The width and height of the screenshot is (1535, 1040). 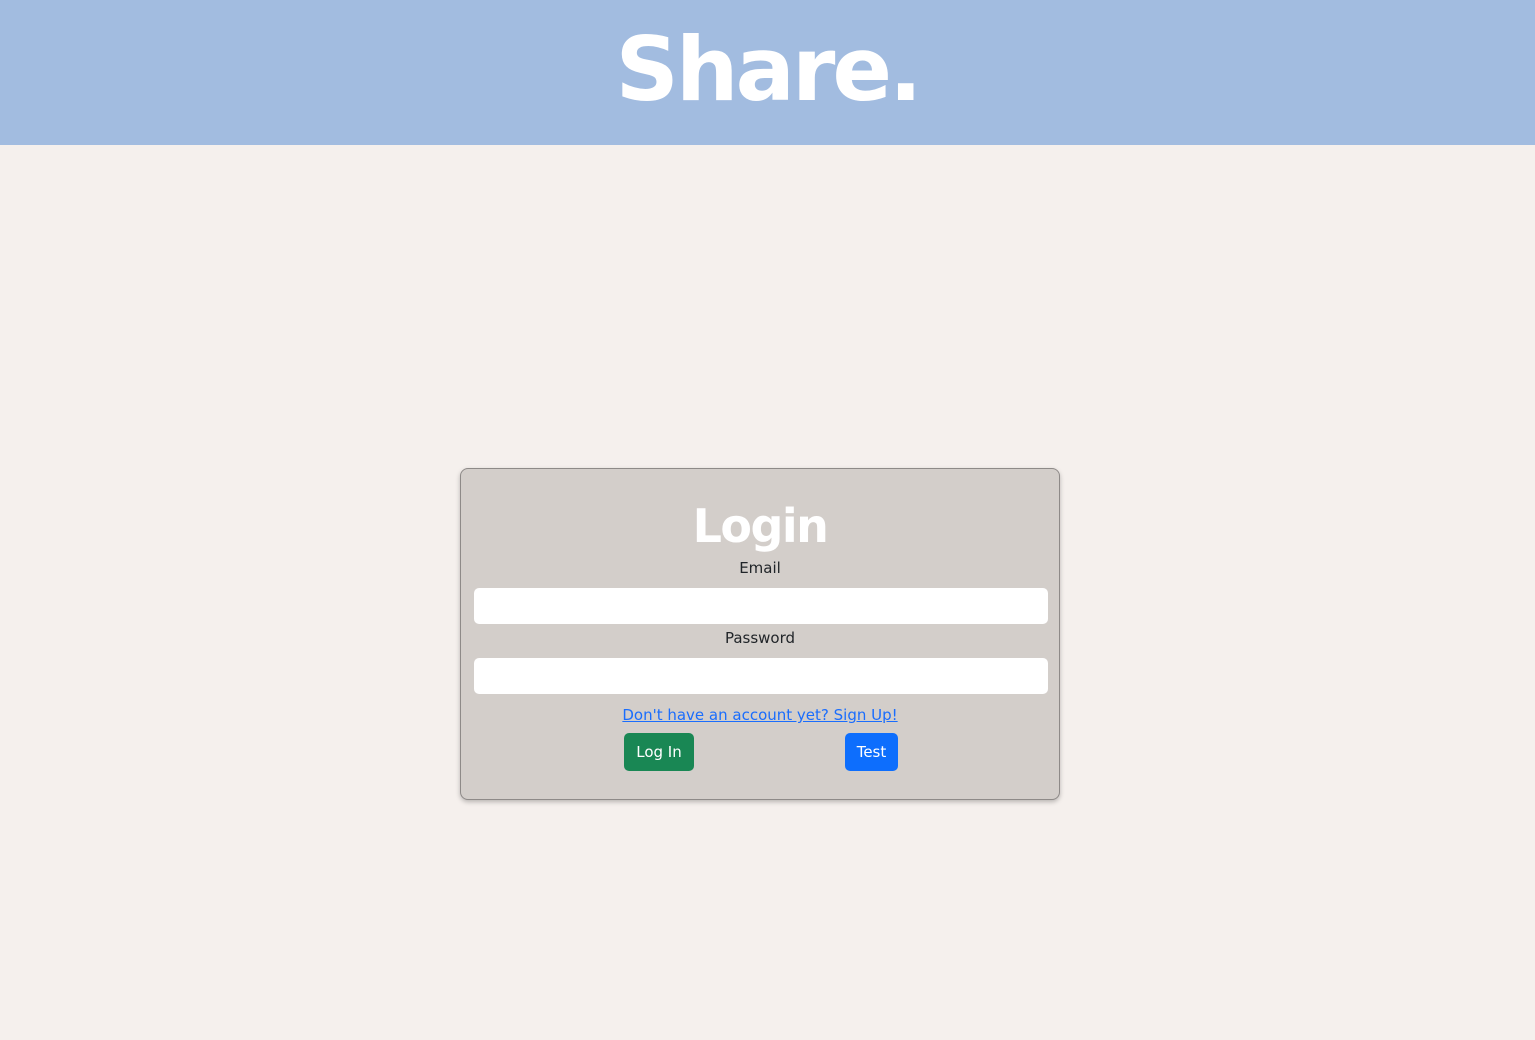 I want to click on password-field, so click(x=761, y=676).